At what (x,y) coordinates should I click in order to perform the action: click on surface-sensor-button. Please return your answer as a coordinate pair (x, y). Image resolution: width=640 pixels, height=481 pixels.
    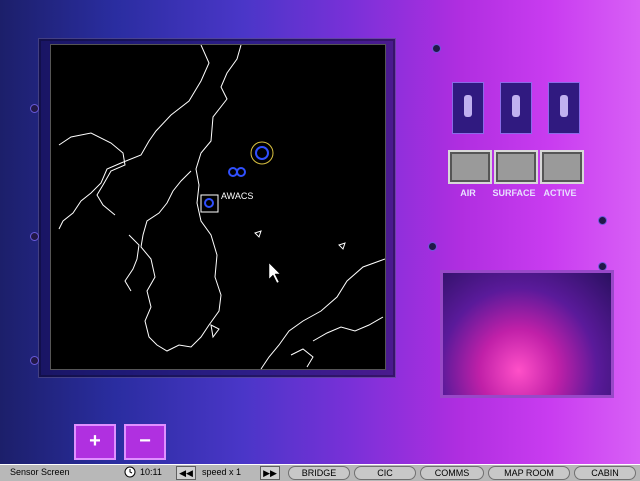
    Looking at the image, I should click on (516, 167).